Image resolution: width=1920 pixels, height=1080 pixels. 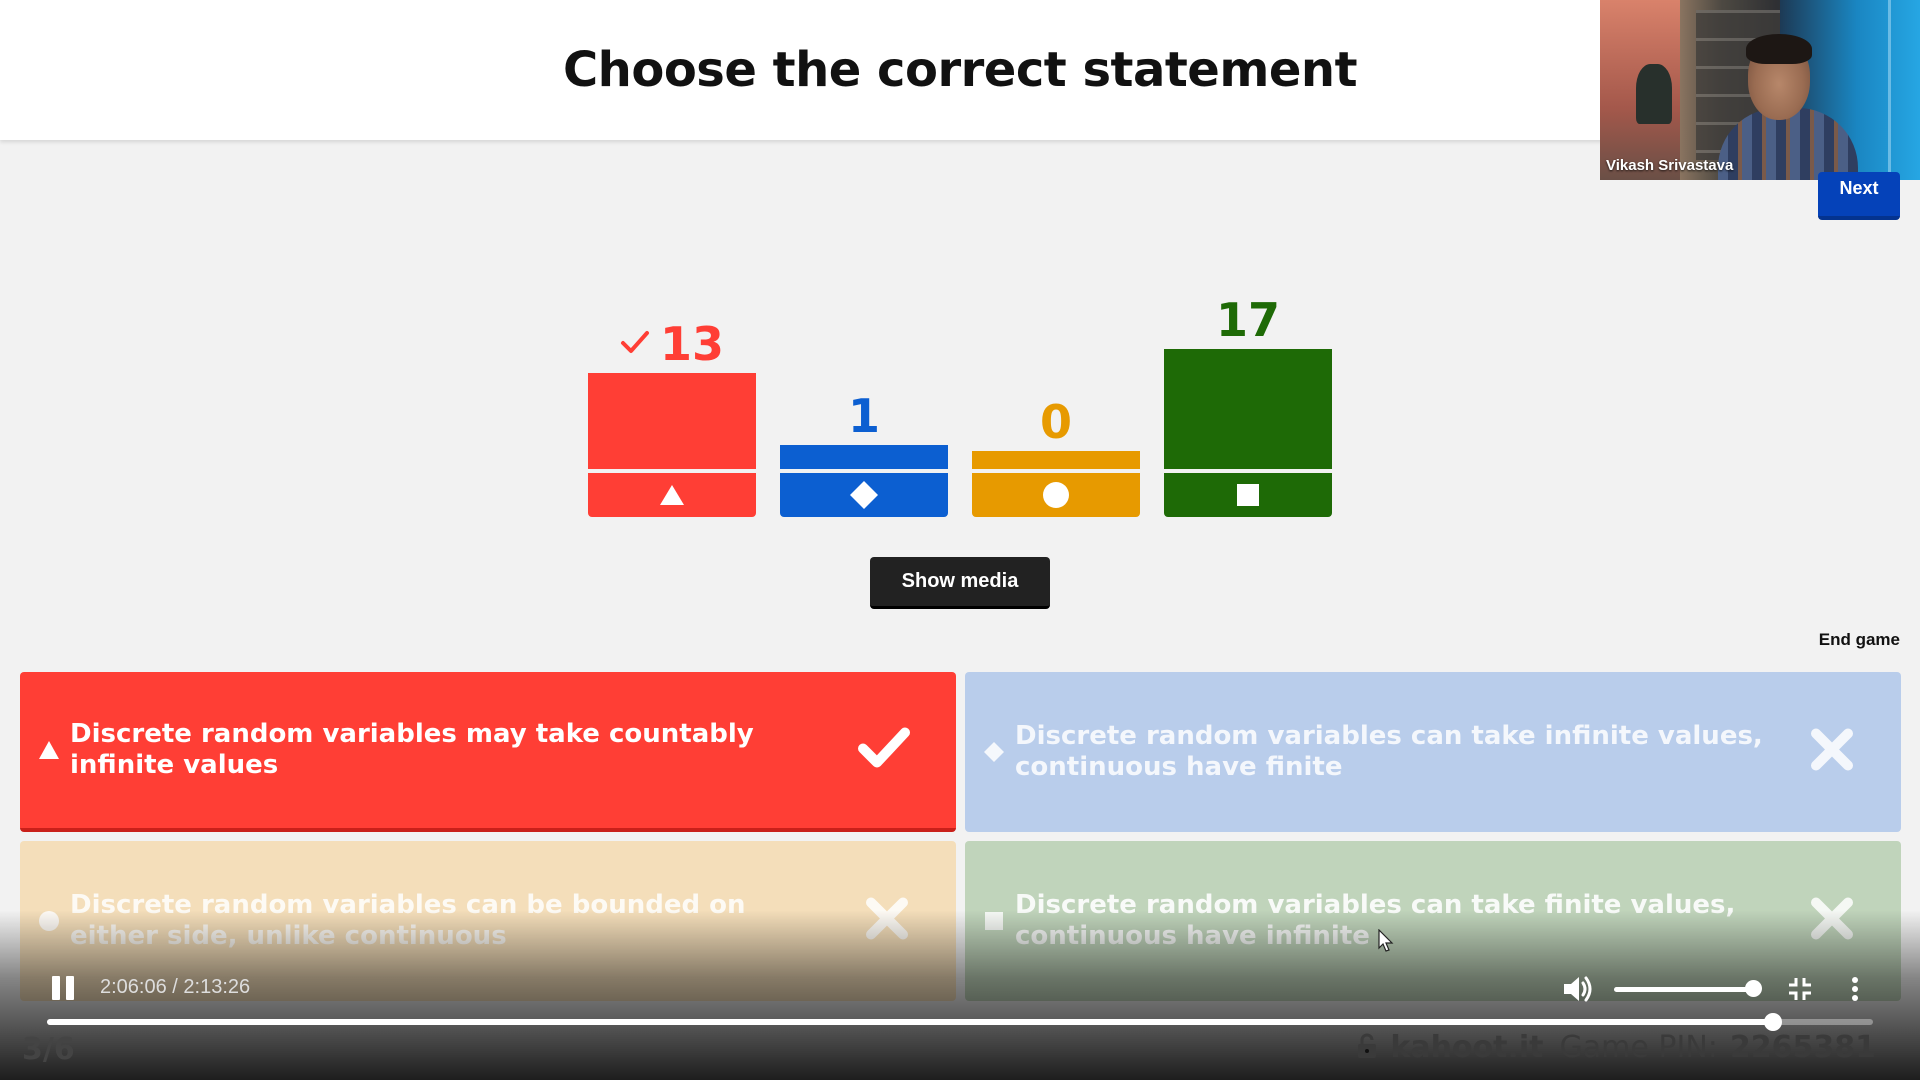 What do you see at coordinates (1367, 1048) in the screenshot?
I see `lock-icon` at bounding box center [1367, 1048].